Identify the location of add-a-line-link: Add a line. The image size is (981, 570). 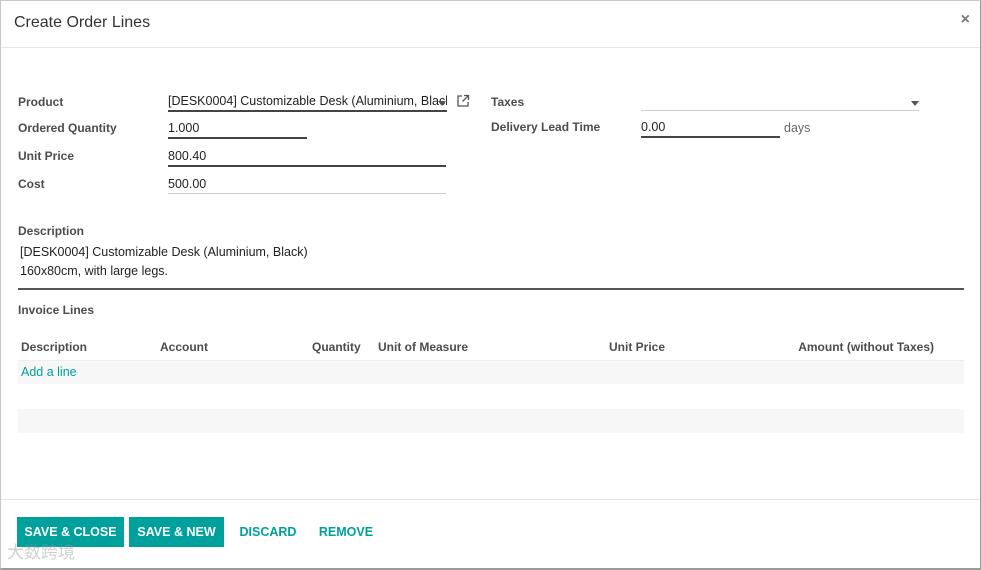
(49, 372).